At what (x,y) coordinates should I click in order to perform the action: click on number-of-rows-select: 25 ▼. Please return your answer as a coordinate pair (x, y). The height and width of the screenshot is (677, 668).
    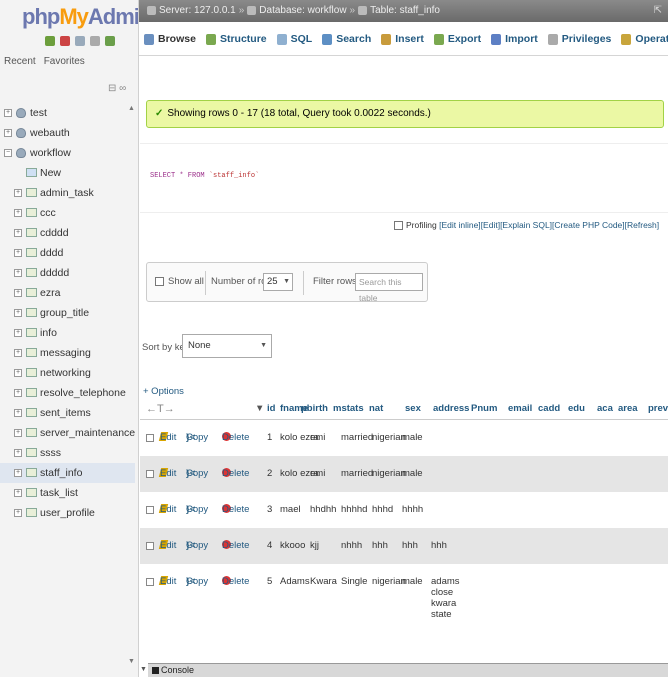
    Looking at the image, I should click on (278, 282).